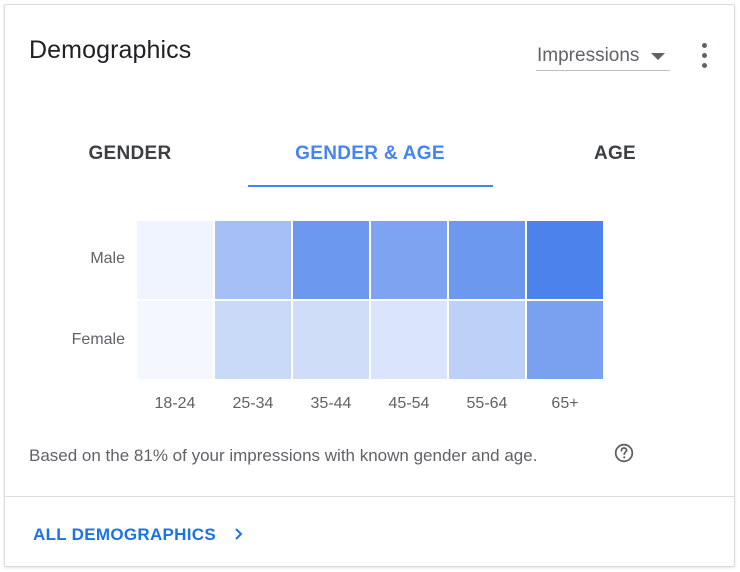  I want to click on col-label-35-44: 35-44, so click(331, 403).